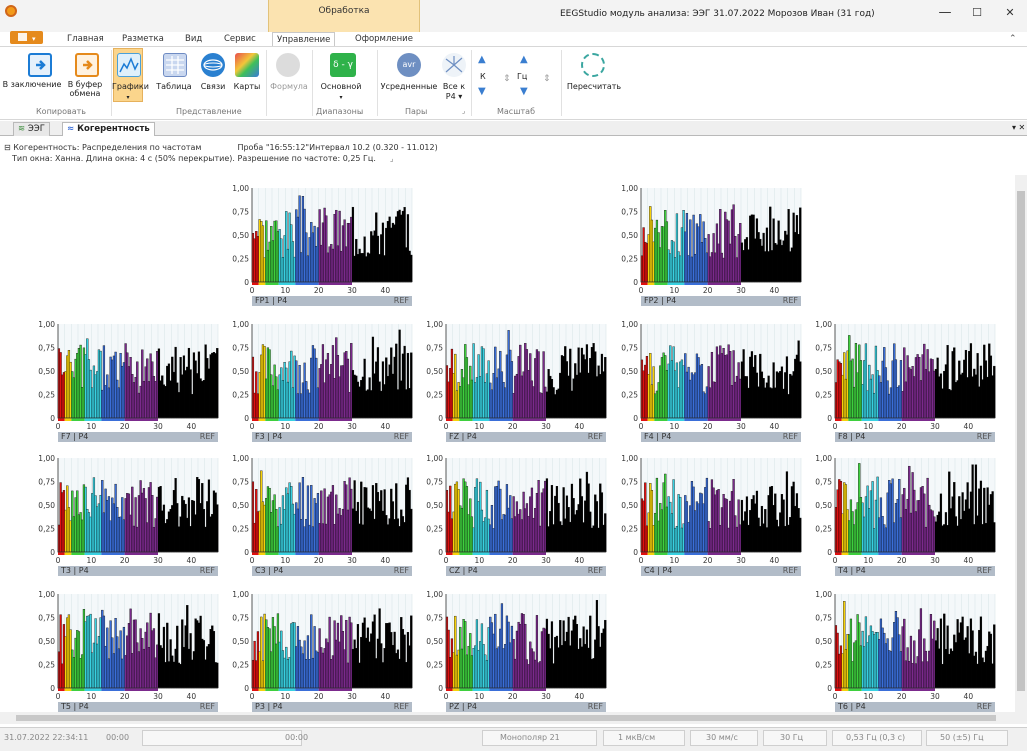 The width and height of the screenshot is (1027, 751). Describe the element at coordinates (962, 737) in the screenshot. I see `status-notch: 50 (±5) Гц` at that location.